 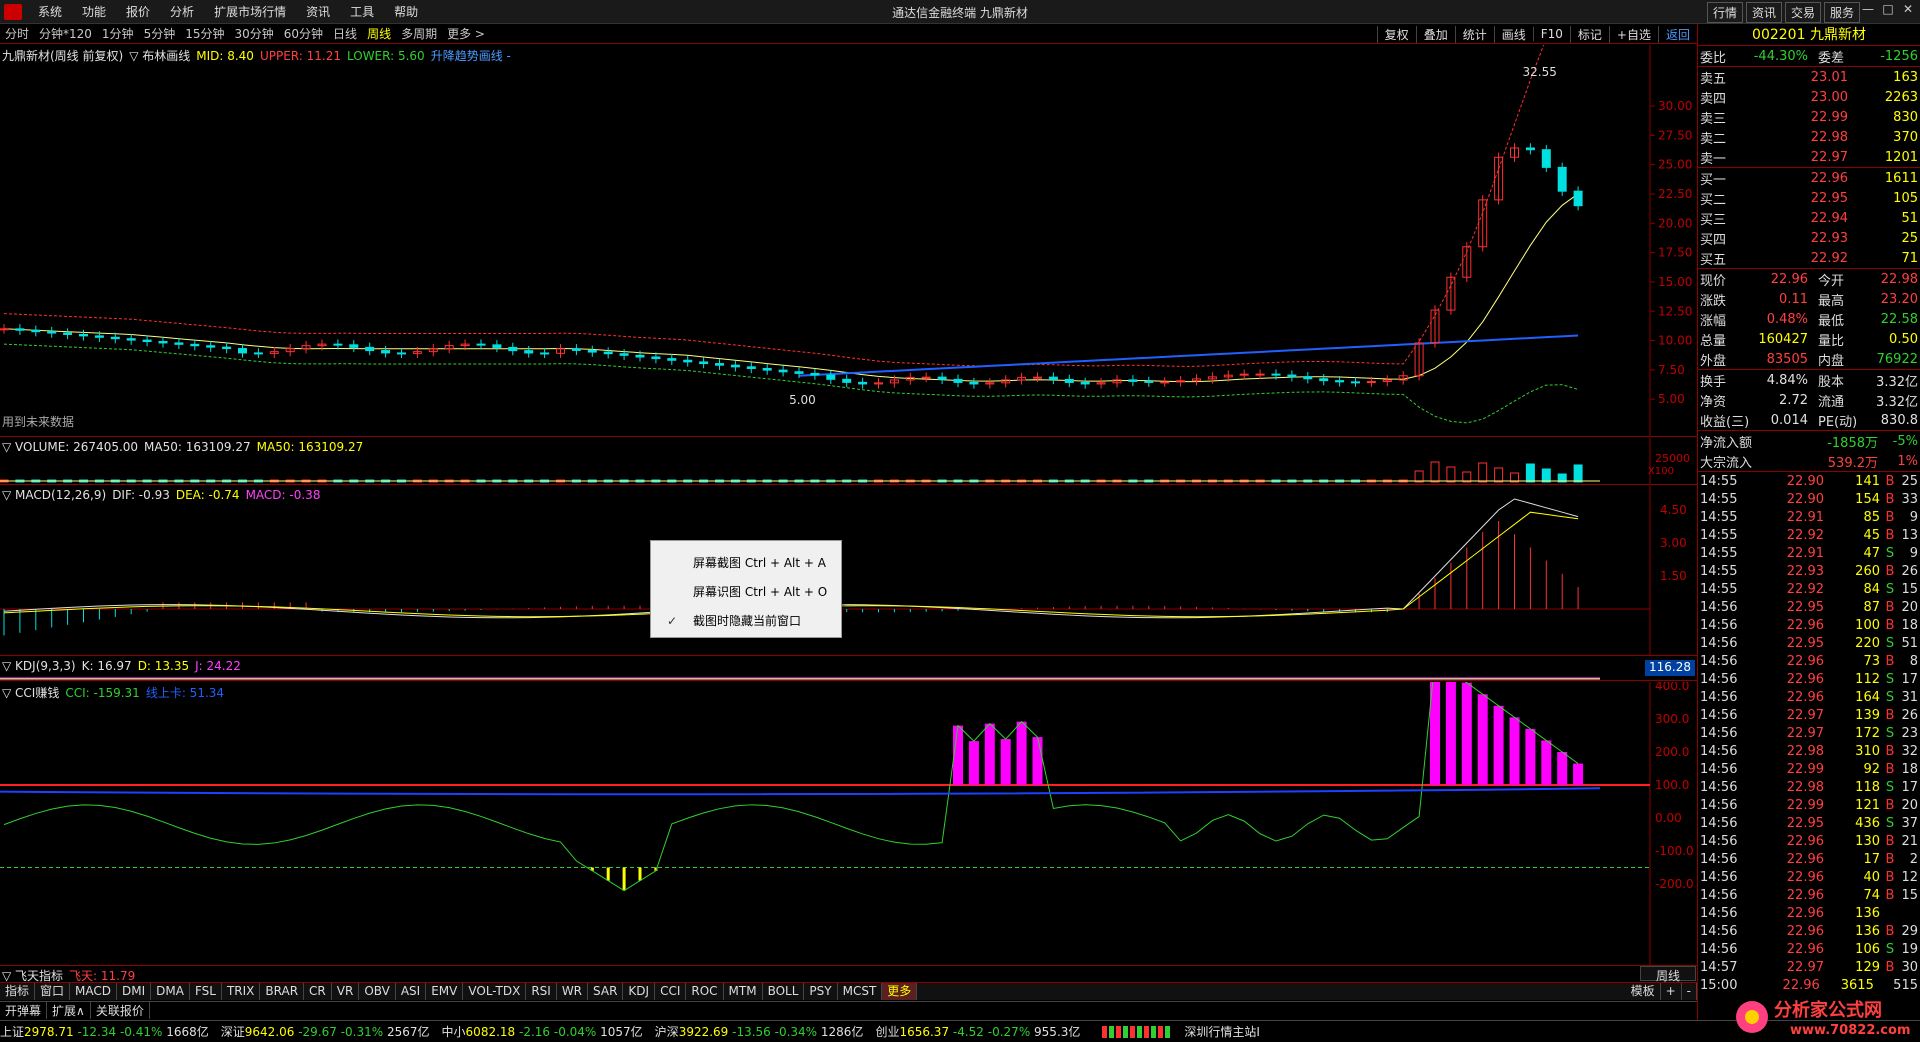 I want to click on indicator-tab-11: ASI, so click(x=411, y=991).